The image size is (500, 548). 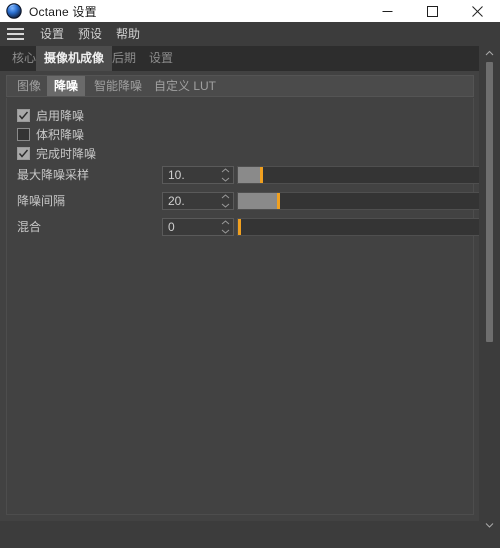 I want to click on row-denoise-interval: 降噪间隔 20., so click(x=243, y=201).